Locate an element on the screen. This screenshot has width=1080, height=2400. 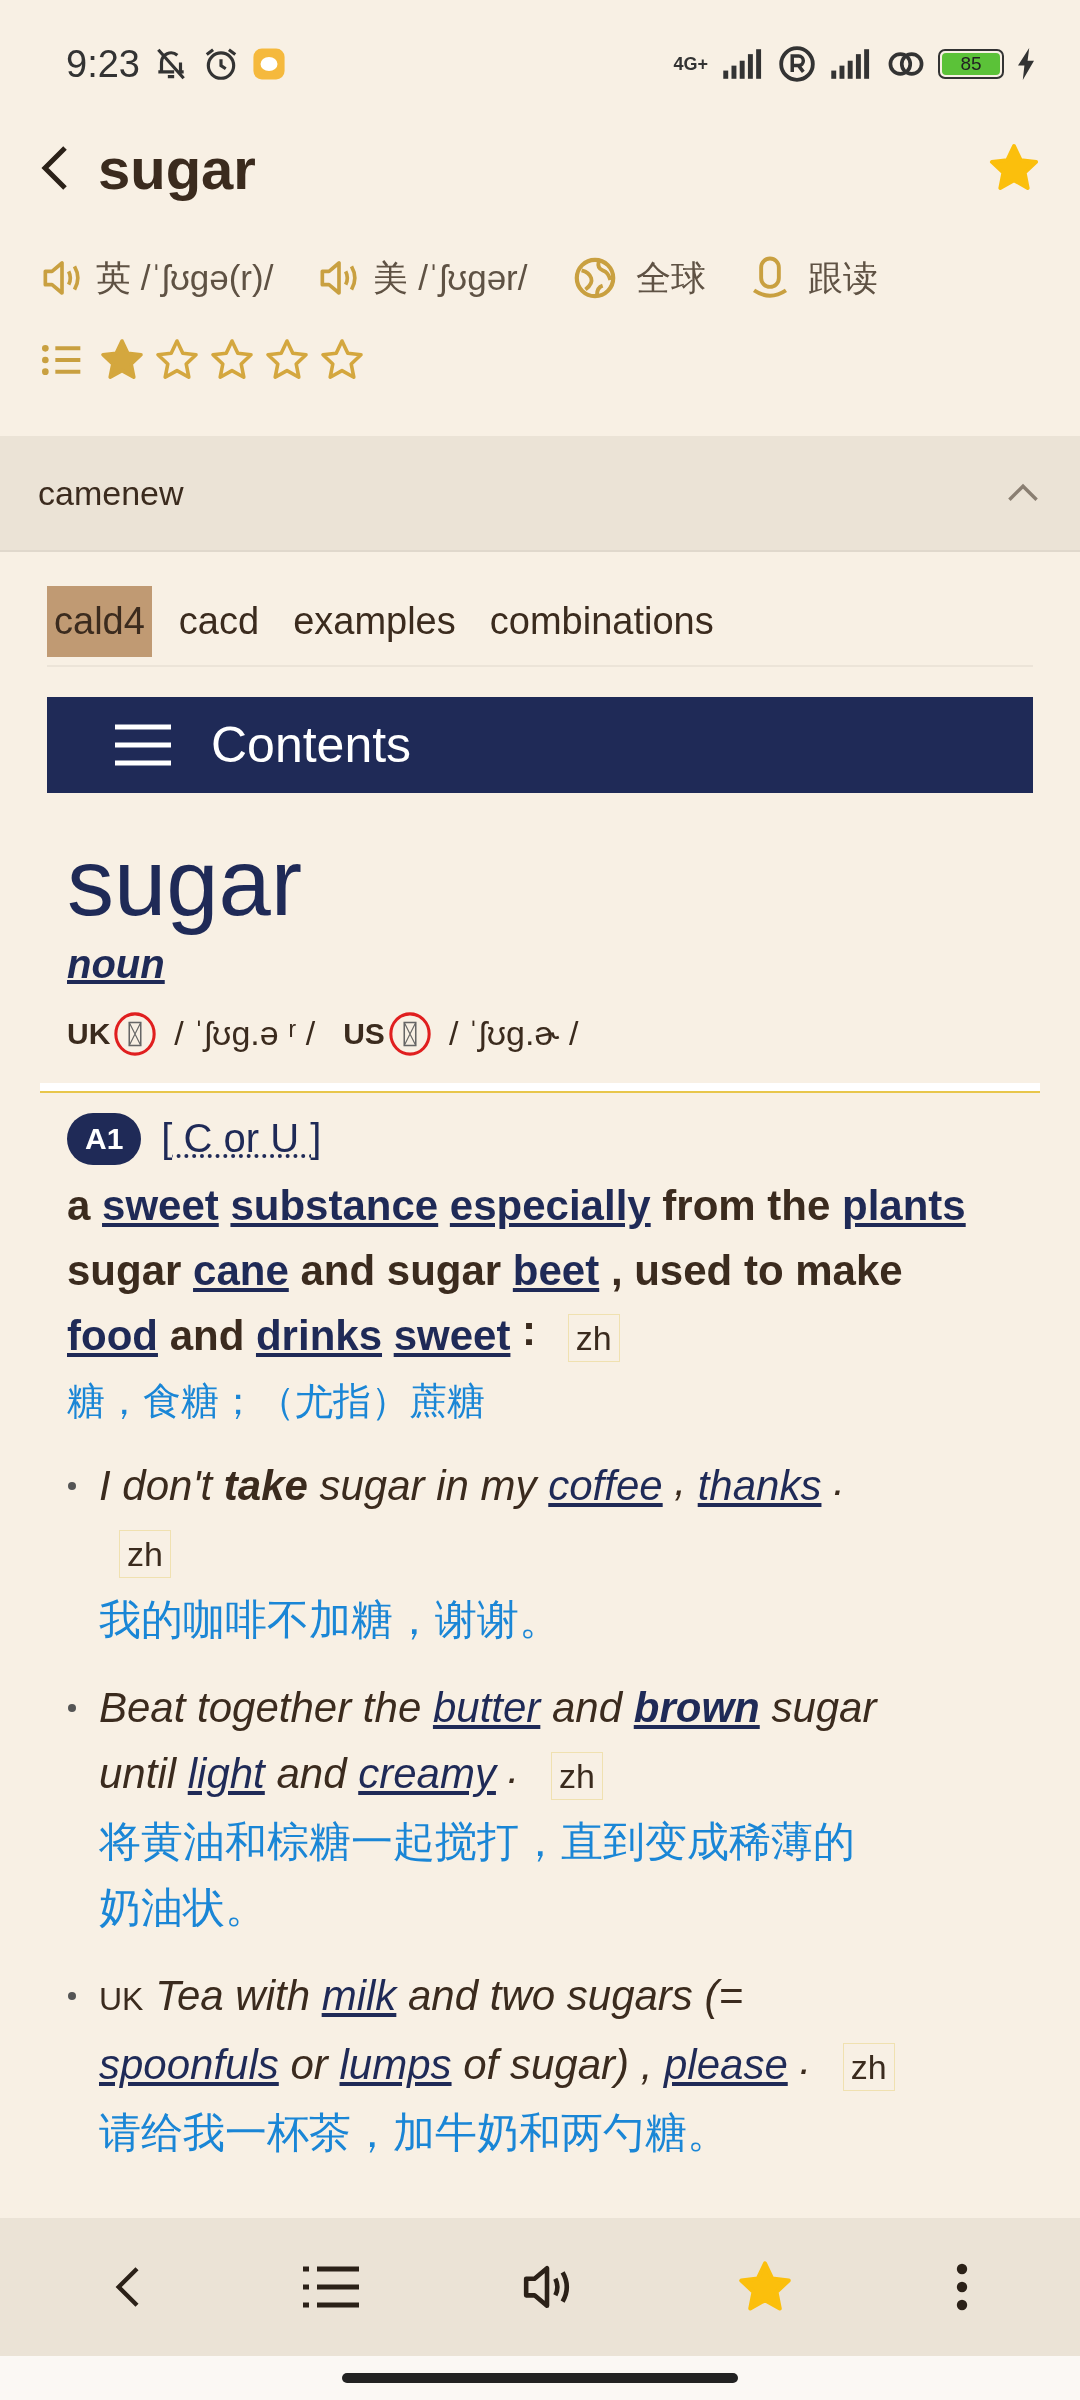
translation-text: 糖，食糖；（尤指）蔗糖 is located at coordinates (276, 1401).